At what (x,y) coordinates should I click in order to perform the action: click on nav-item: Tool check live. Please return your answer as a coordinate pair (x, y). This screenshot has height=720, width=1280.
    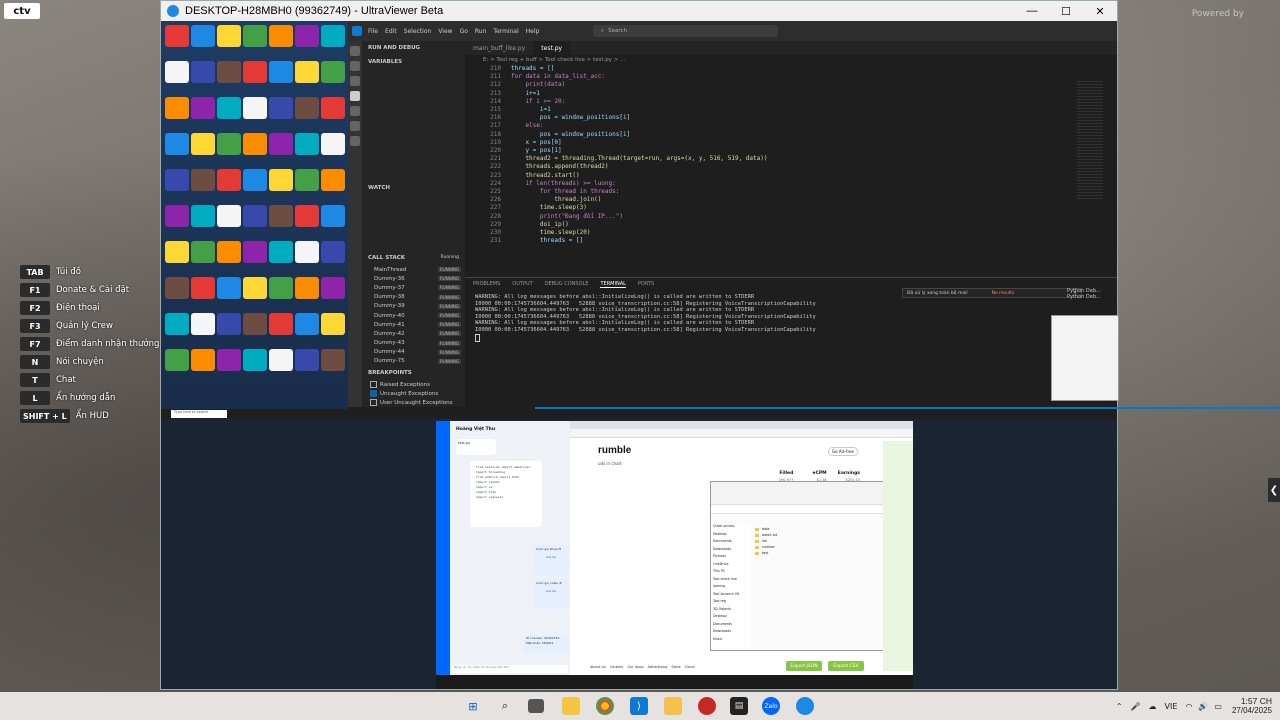
    Looking at the image, I should click on (731, 581).